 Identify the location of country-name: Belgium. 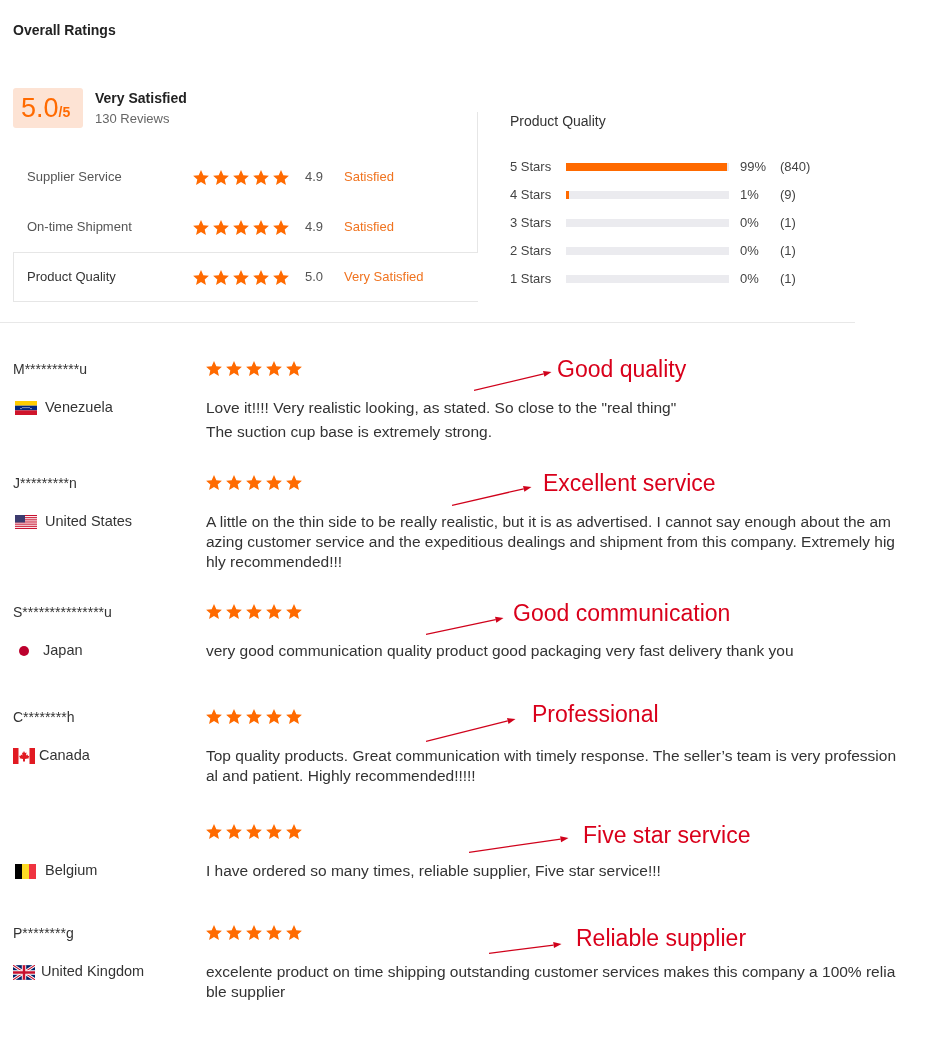
(71, 871).